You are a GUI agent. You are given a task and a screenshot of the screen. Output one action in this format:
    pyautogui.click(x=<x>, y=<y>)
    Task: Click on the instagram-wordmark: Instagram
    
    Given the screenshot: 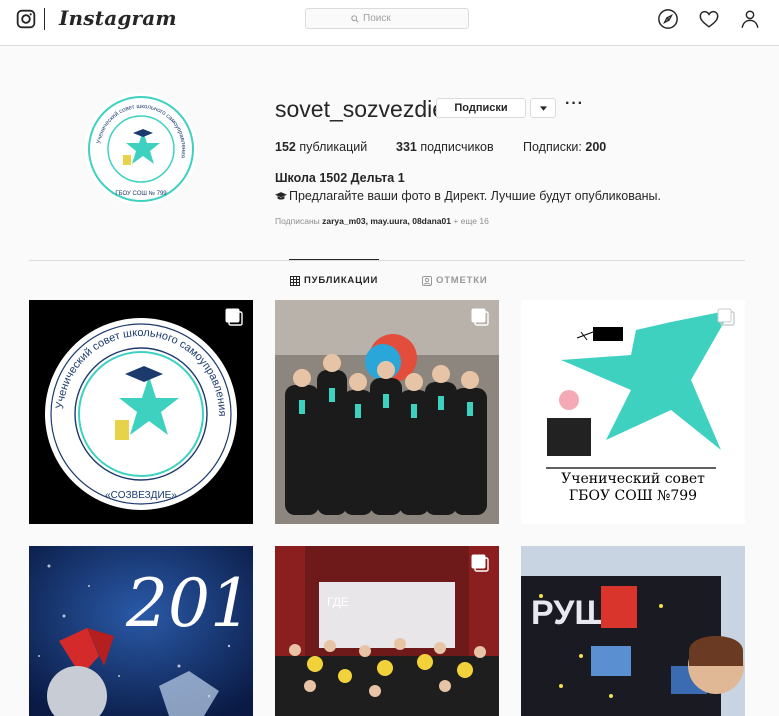 What is the action you would take?
    pyautogui.click(x=118, y=18)
    